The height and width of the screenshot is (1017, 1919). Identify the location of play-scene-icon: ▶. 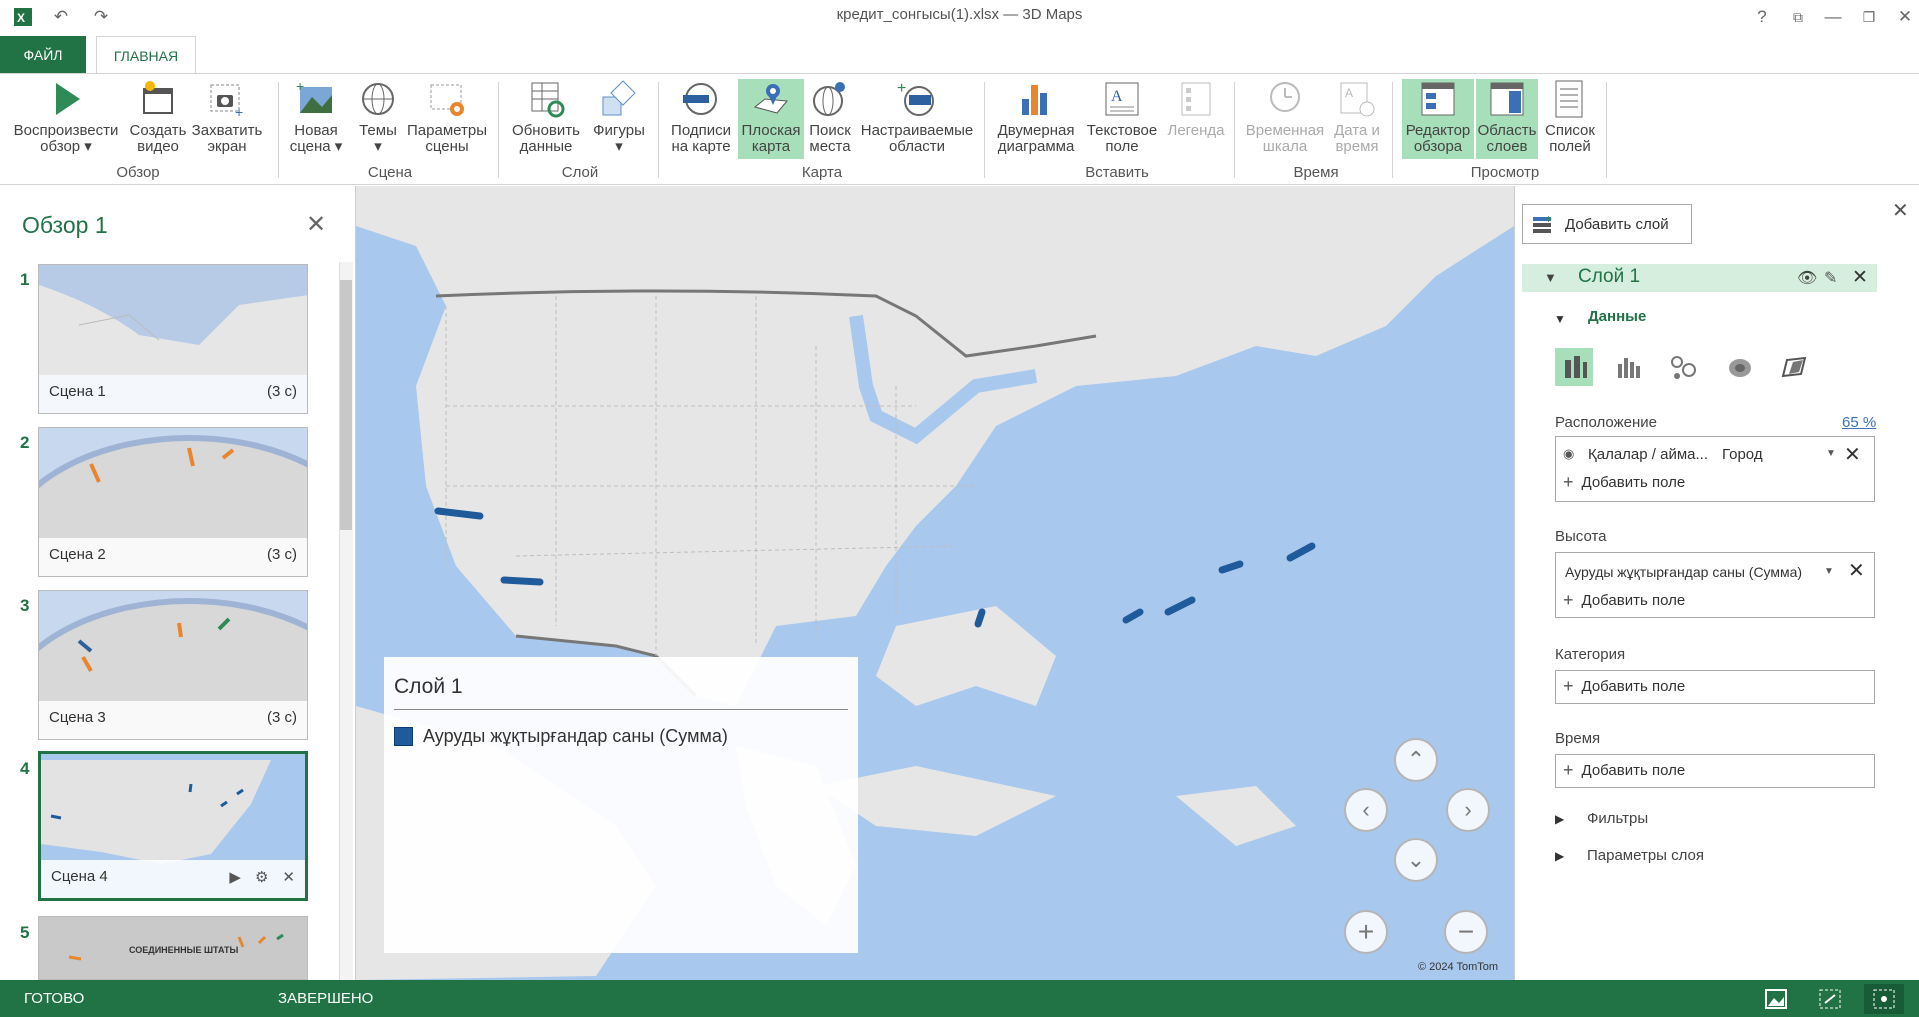
(235, 879).